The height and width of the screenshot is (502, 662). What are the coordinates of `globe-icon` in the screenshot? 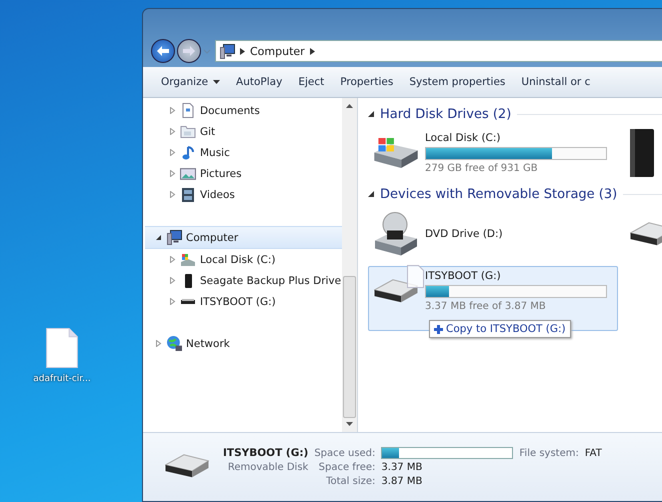 It's located at (174, 343).